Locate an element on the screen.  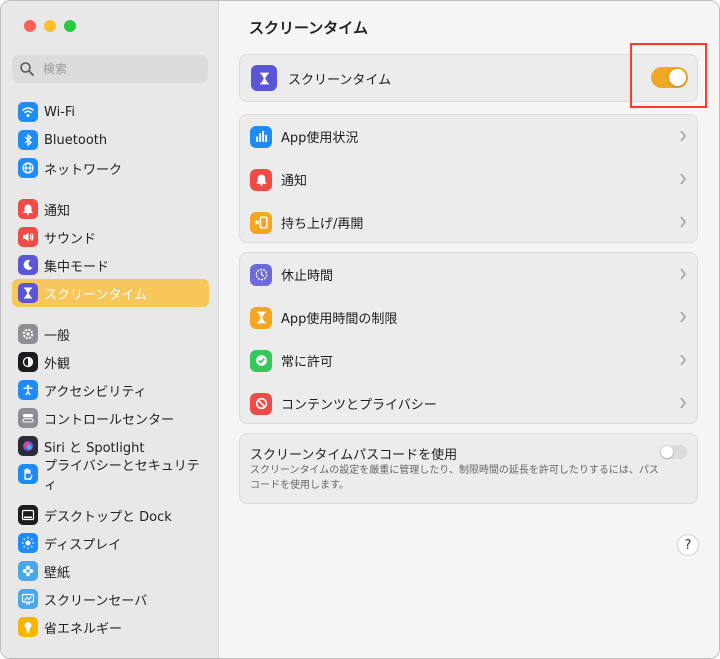
row-label: App使用状況 is located at coordinates (320, 138).